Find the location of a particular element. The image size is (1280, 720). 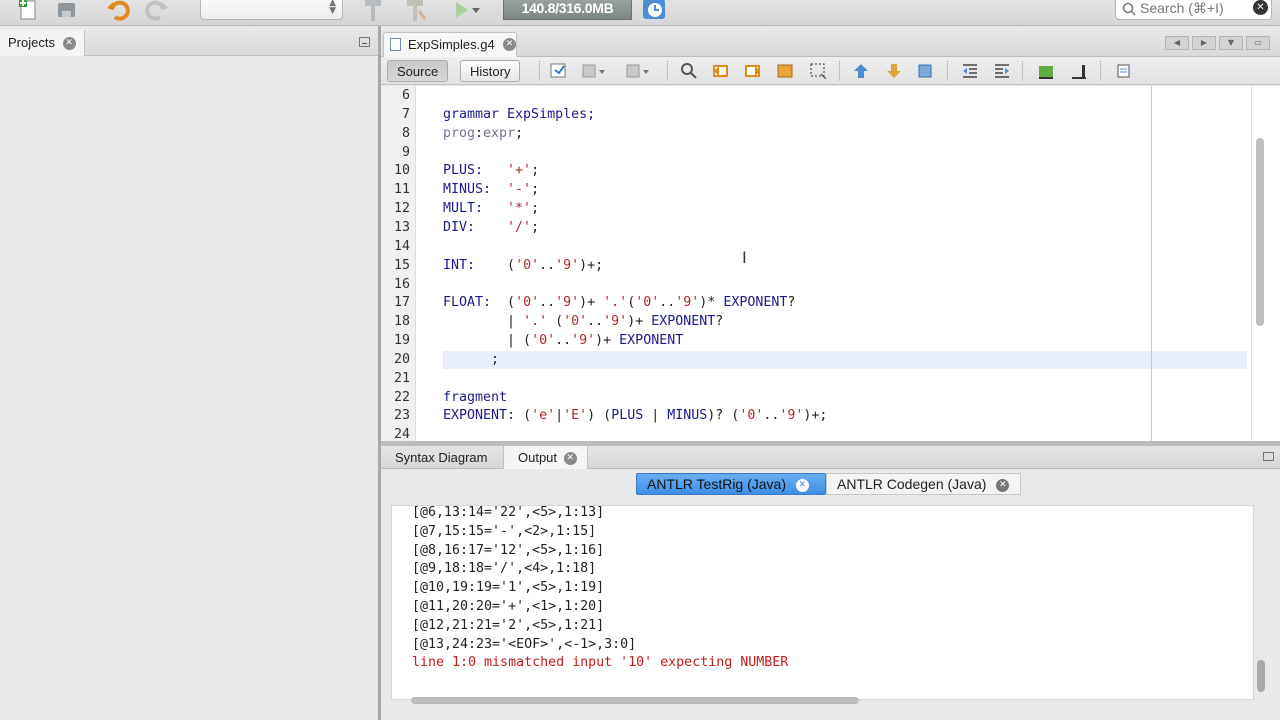

line-number: 15 is located at coordinates (401, 265).